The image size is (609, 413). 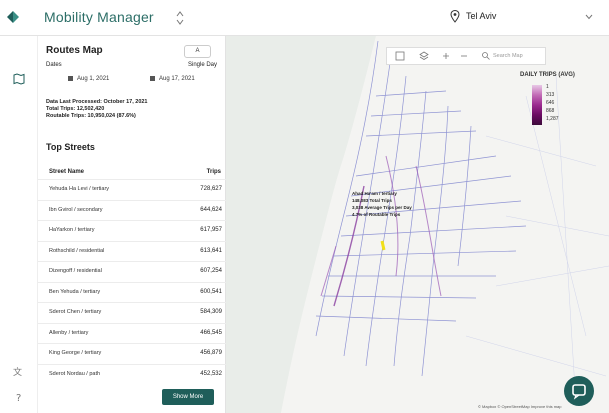 I want to click on tooltip-share: 4.7% of Routable Trips, so click(x=376, y=214).